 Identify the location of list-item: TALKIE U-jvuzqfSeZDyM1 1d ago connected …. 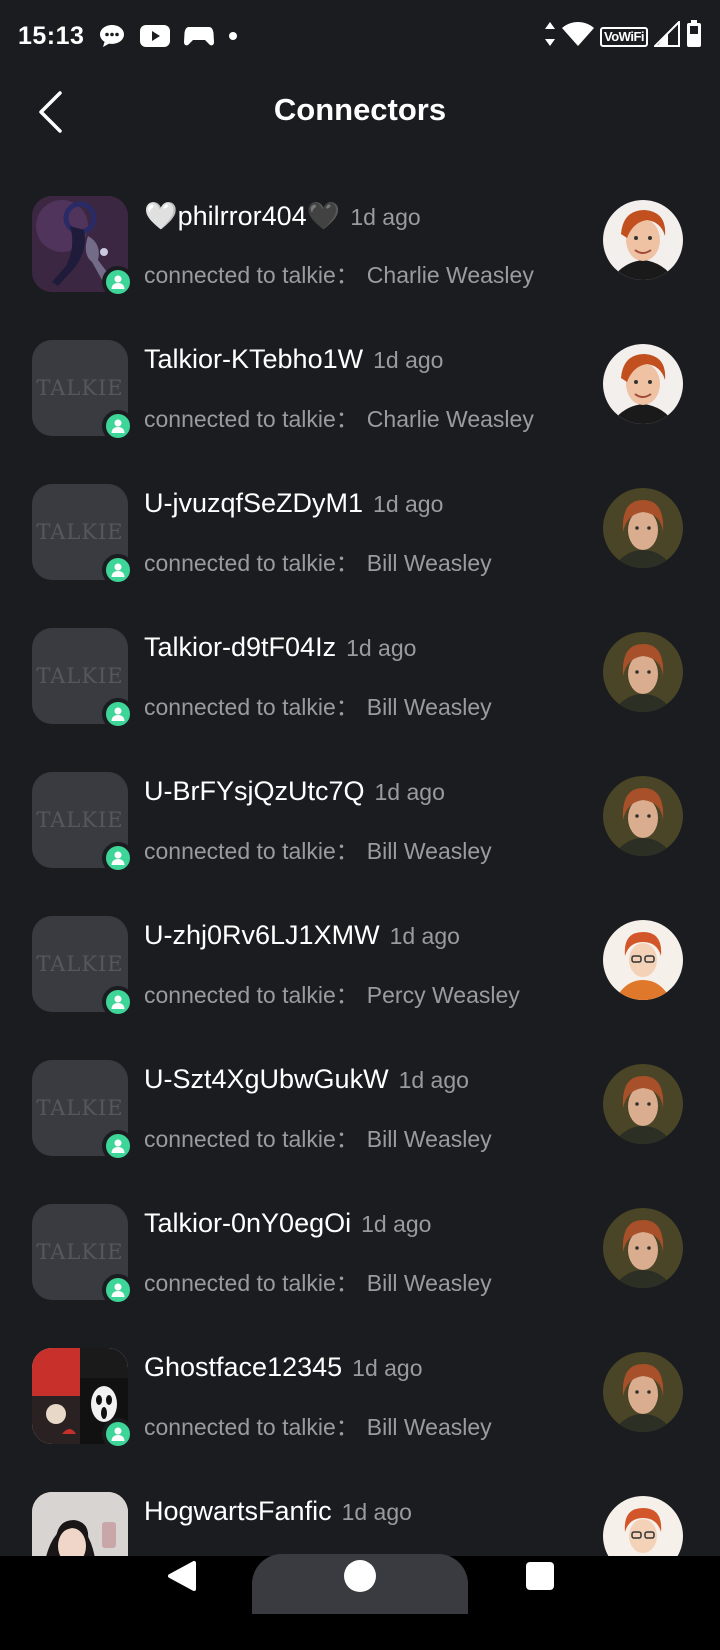
(360, 550).